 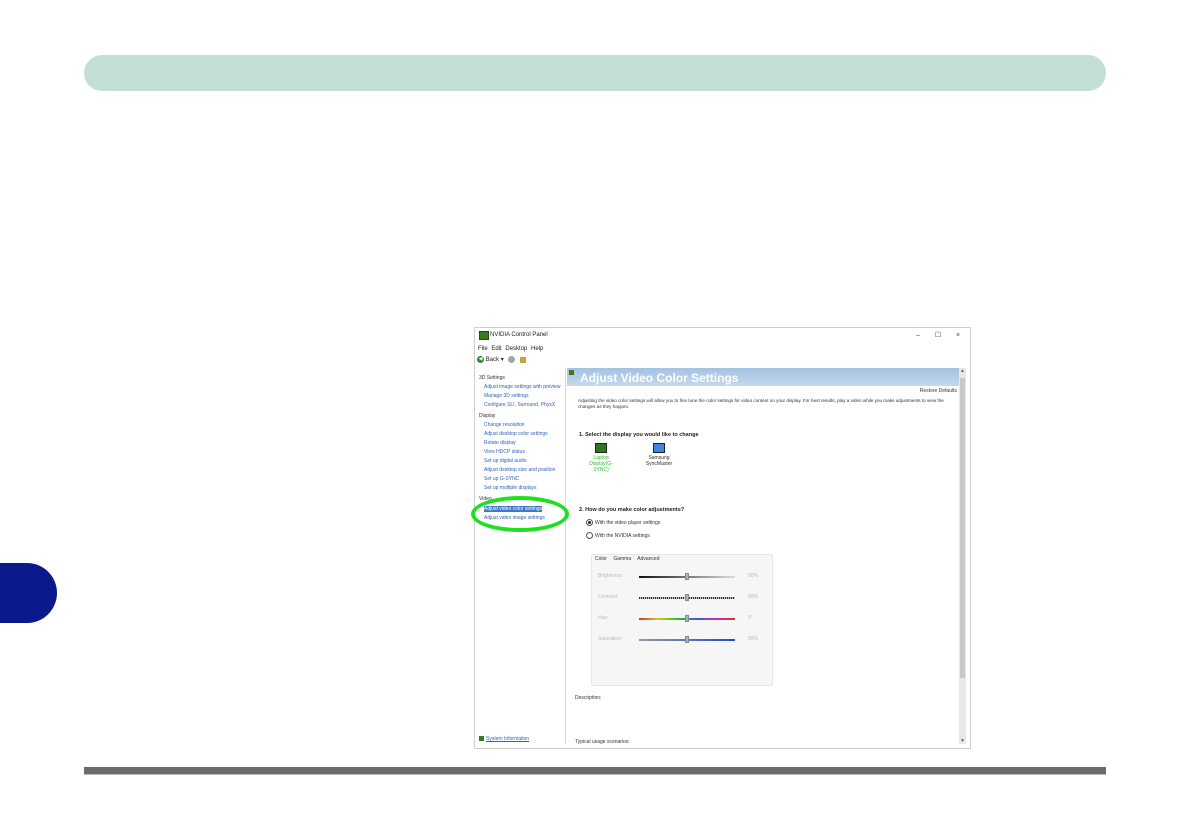 I want to click on home-icon, so click(x=523, y=359).